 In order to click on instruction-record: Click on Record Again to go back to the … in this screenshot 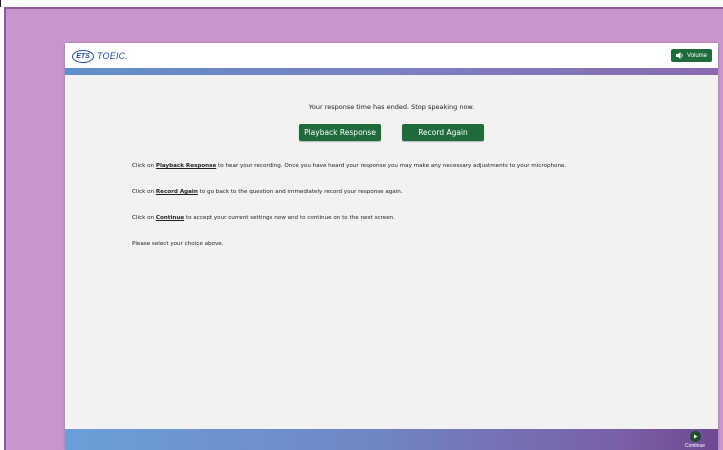, I will do `click(267, 192)`.